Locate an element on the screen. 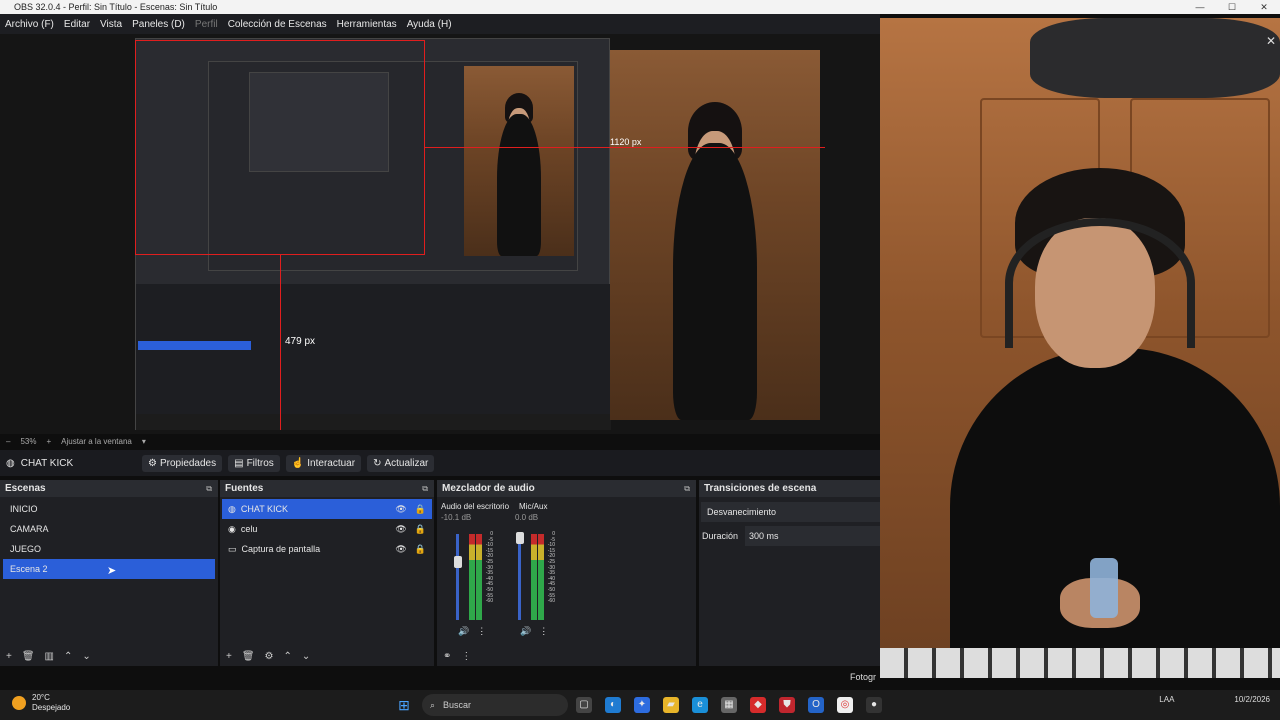 Image resolution: width=1280 pixels, height=720 pixels. menu-docks: Paneles (D) is located at coordinates (158, 24).